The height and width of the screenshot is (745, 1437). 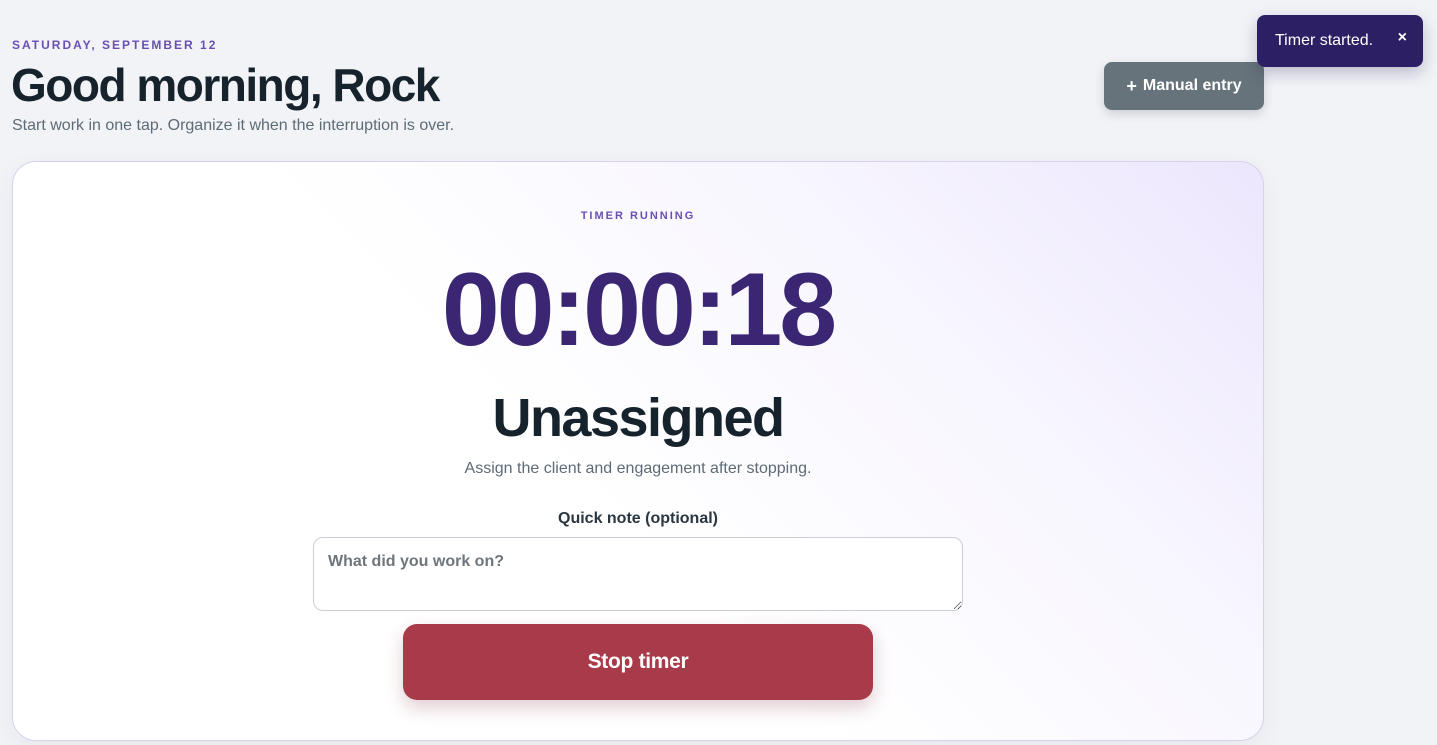 What do you see at coordinates (638, 662) in the screenshot?
I see `stop-timer-button: Stop timer` at bounding box center [638, 662].